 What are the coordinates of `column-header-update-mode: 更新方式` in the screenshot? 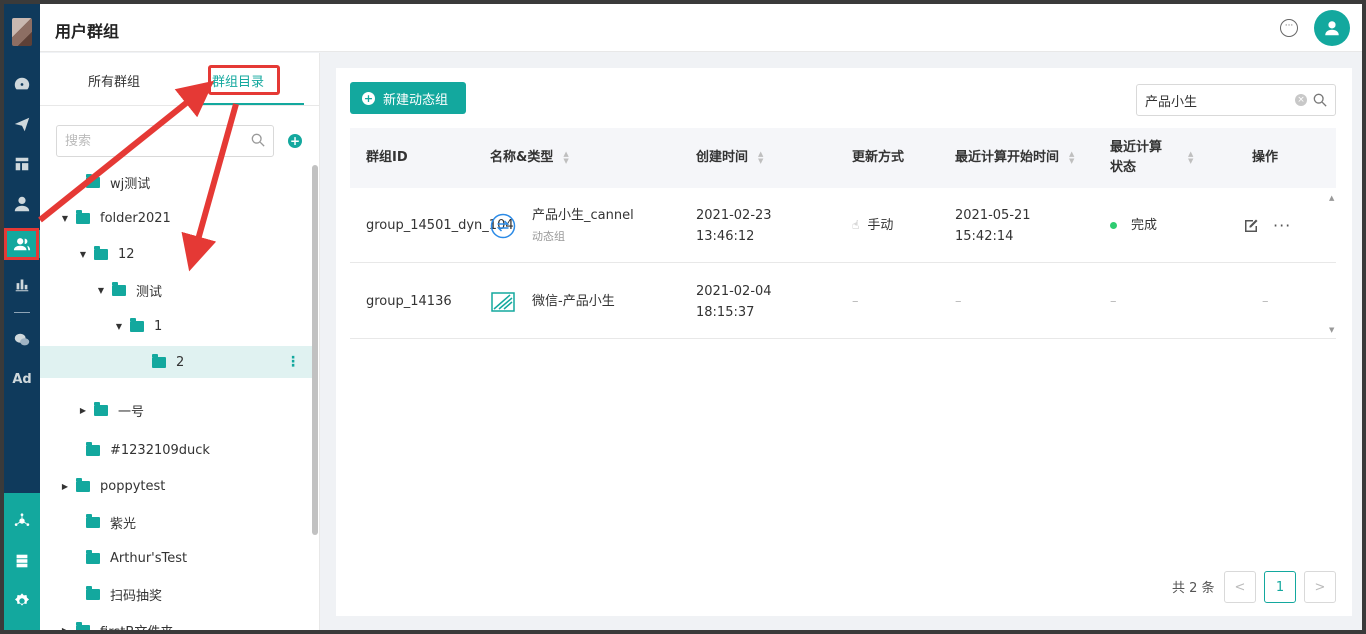 It's located at (878, 157).